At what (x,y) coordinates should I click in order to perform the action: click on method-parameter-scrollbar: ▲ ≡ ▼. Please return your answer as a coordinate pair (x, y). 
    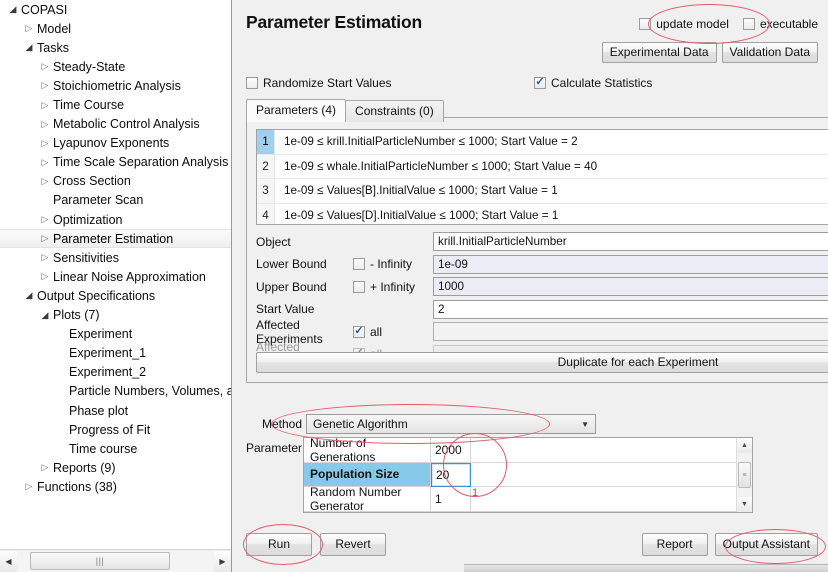
    Looking at the image, I should click on (744, 475).